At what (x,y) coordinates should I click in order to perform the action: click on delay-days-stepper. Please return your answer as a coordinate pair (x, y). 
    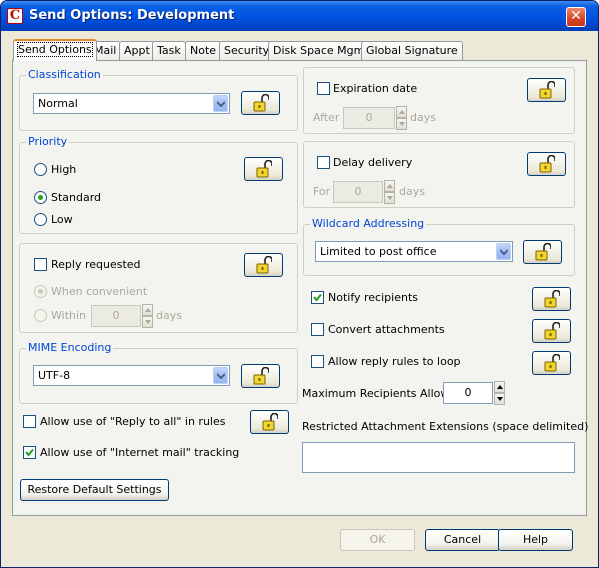
    Looking at the image, I should click on (389, 192).